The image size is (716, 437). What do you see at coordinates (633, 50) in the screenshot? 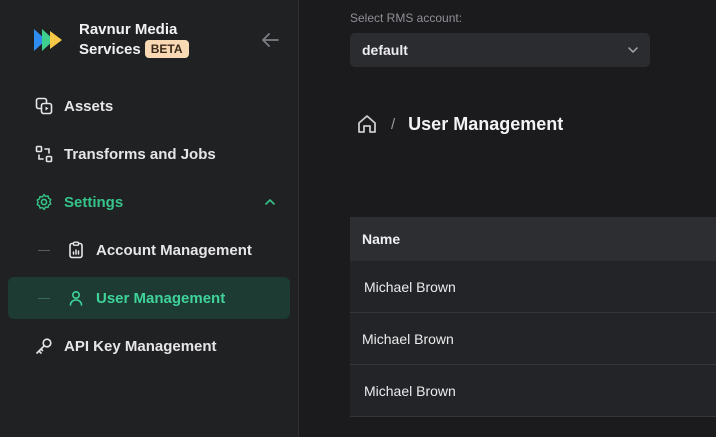
I see `chevron-down-icon` at bounding box center [633, 50].